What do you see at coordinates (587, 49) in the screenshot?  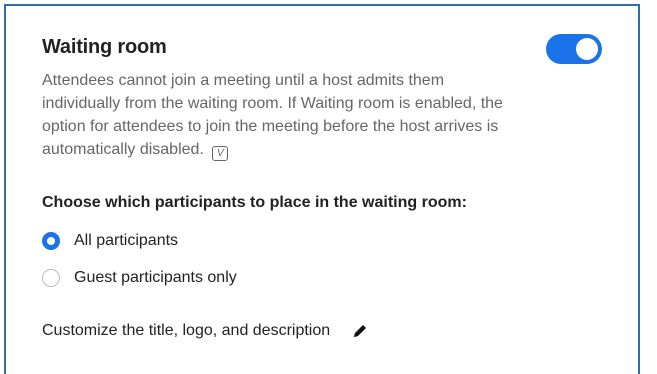 I see `toggle-knob` at bounding box center [587, 49].